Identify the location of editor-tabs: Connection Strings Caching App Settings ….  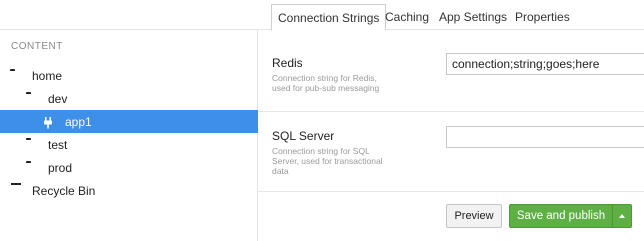
(451, 15).